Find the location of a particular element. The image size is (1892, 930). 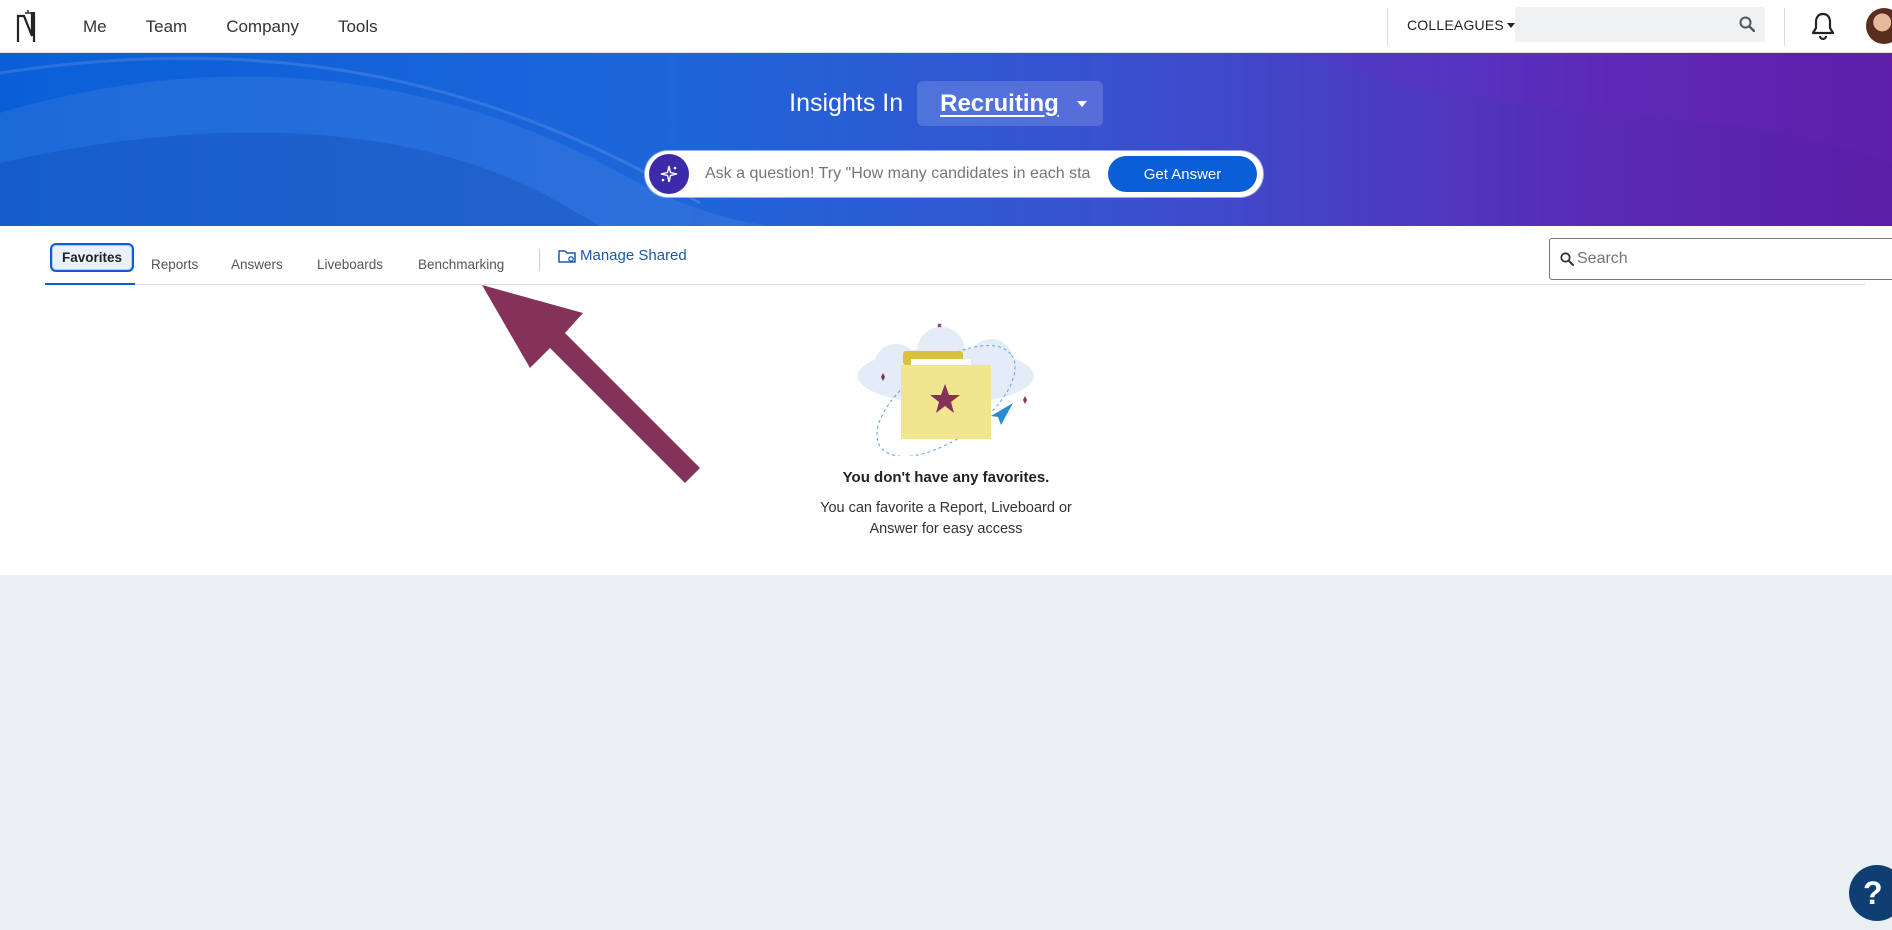

nav-item-tools: Tools is located at coordinates (358, 27).